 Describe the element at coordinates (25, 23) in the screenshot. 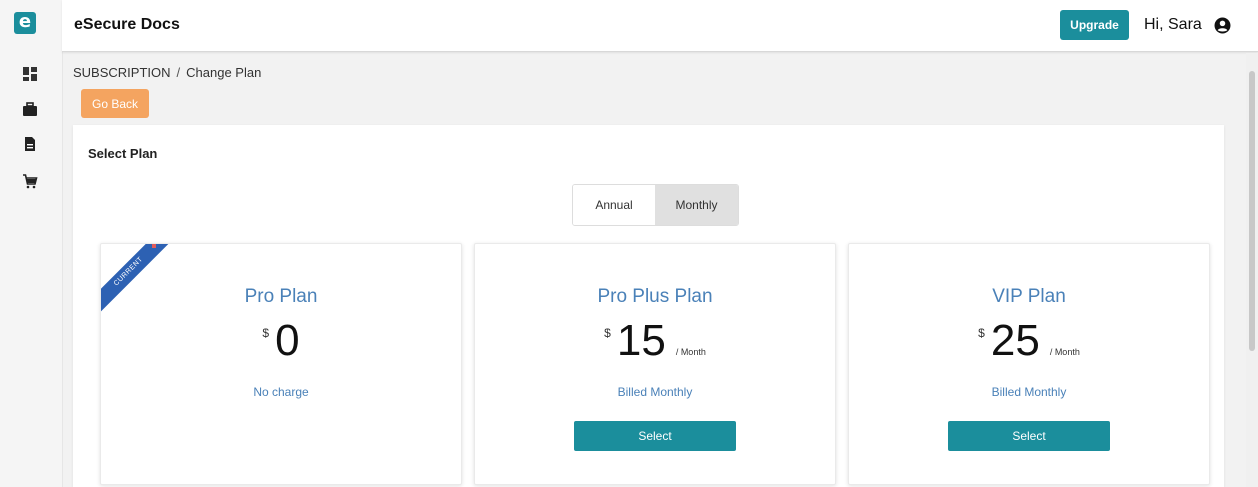

I see `app-logo: e` at that location.